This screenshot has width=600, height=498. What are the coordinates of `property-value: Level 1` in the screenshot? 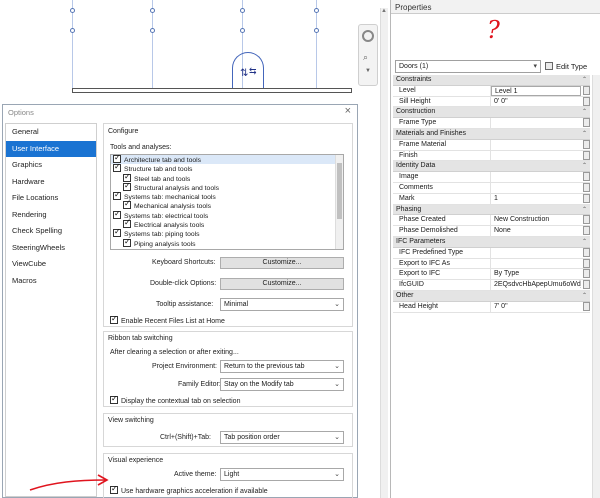 It's located at (536, 90).